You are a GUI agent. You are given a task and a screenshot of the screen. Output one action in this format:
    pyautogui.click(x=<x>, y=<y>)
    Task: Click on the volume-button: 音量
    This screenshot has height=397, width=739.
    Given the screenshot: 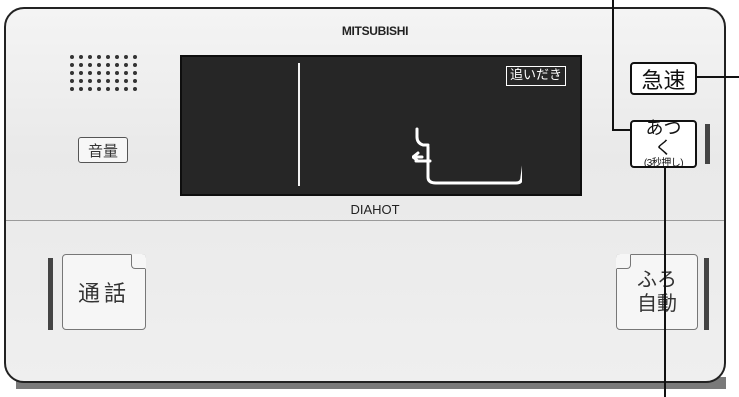 What is the action you would take?
    pyautogui.click(x=103, y=150)
    